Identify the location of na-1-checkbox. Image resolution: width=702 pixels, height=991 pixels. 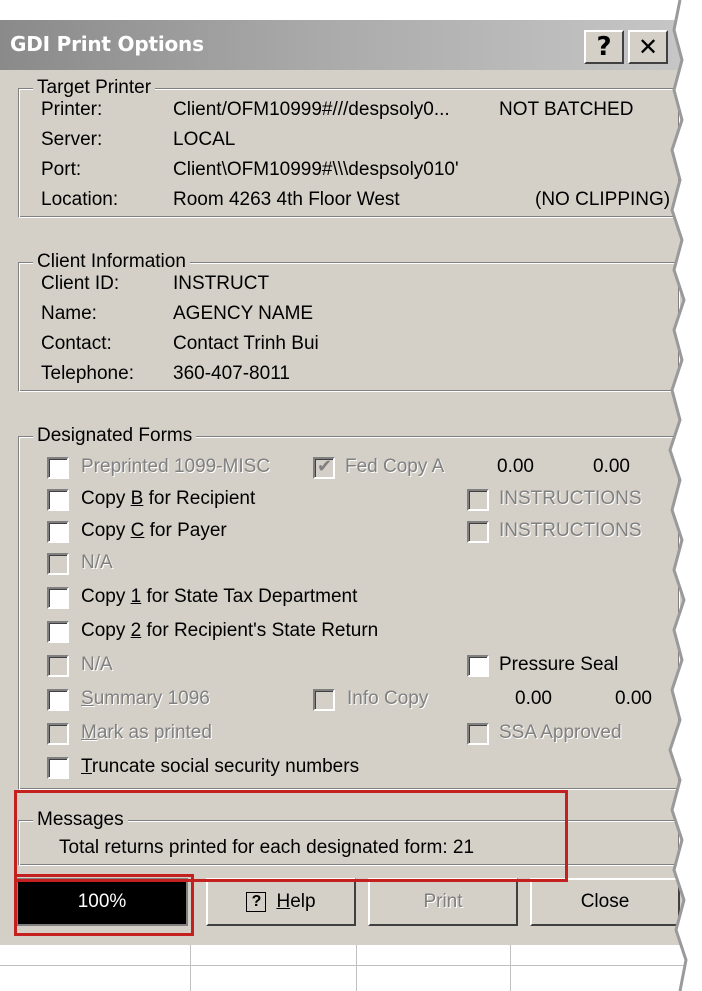
(58, 564).